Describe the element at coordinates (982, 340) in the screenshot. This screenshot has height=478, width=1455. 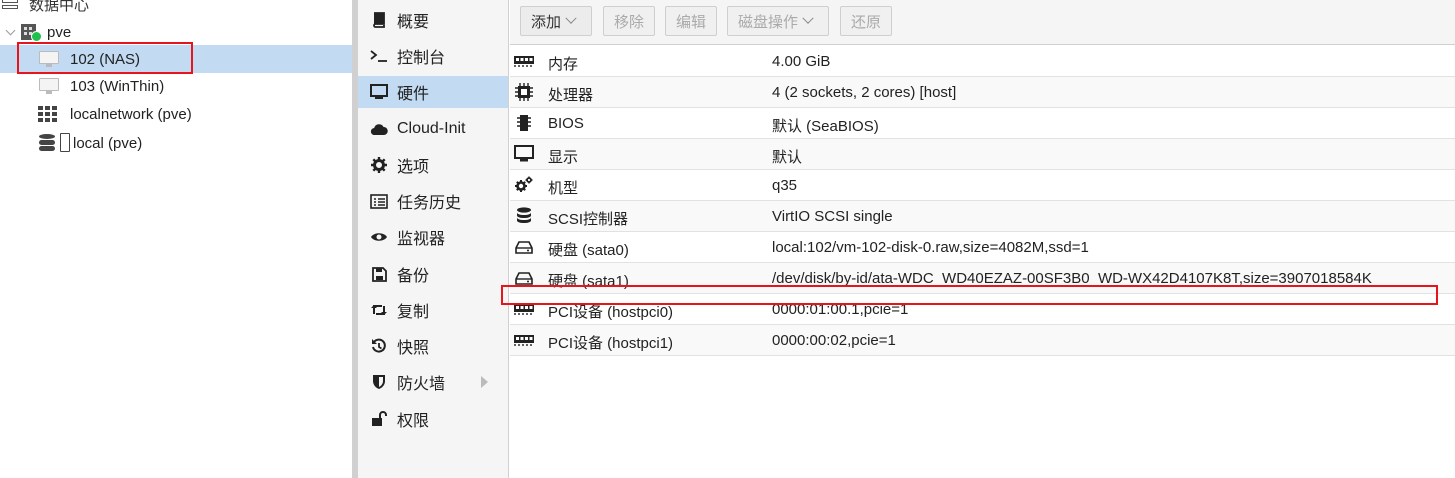
I see `hardware-row-hostpci1: PCI设备 (hostpci1) 0000:00:02,pcie=1` at that location.